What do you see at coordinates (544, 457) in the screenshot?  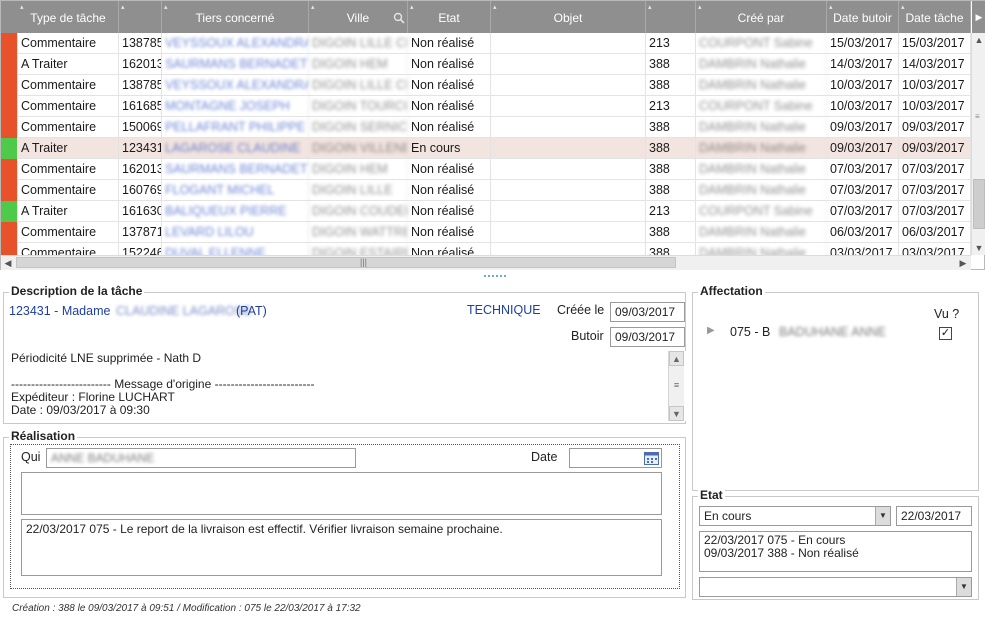 I see `date-label: Date` at bounding box center [544, 457].